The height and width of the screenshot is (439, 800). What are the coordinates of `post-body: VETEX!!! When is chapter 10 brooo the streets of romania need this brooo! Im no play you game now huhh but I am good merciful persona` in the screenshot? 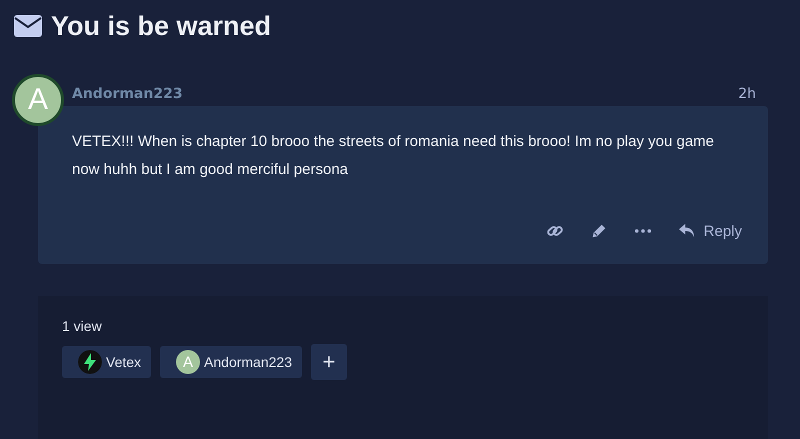 It's located at (394, 156).